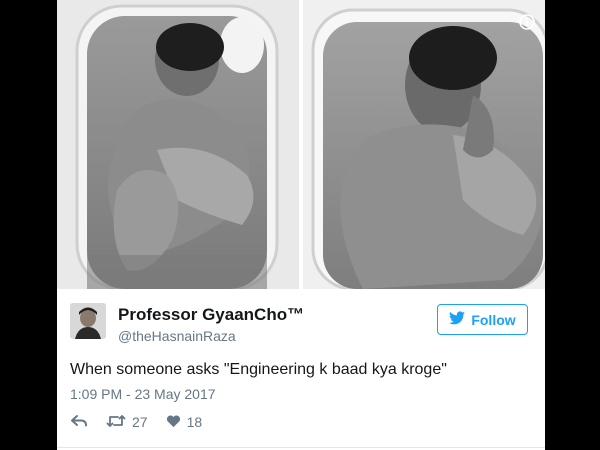 The height and width of the screenshot is (450, 600). I want to click on retweet-count: 27, so click(140, 422).